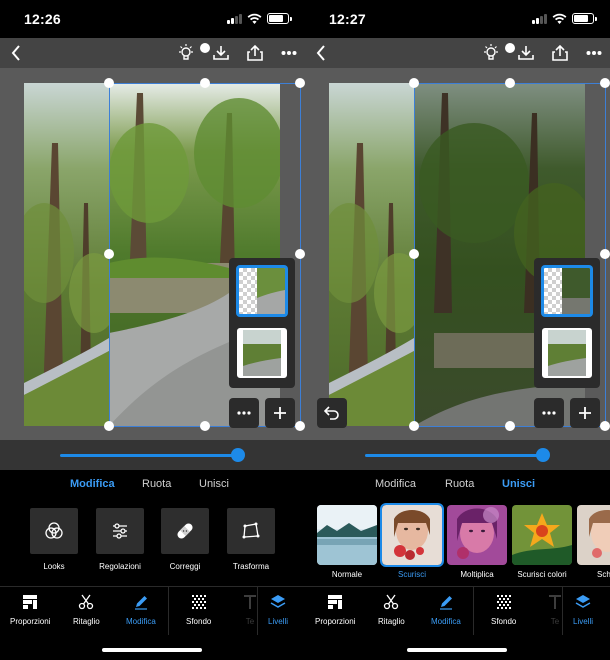 The image size is (610, 660). I want to click on cellular-signal-icon, so click(234, 18).